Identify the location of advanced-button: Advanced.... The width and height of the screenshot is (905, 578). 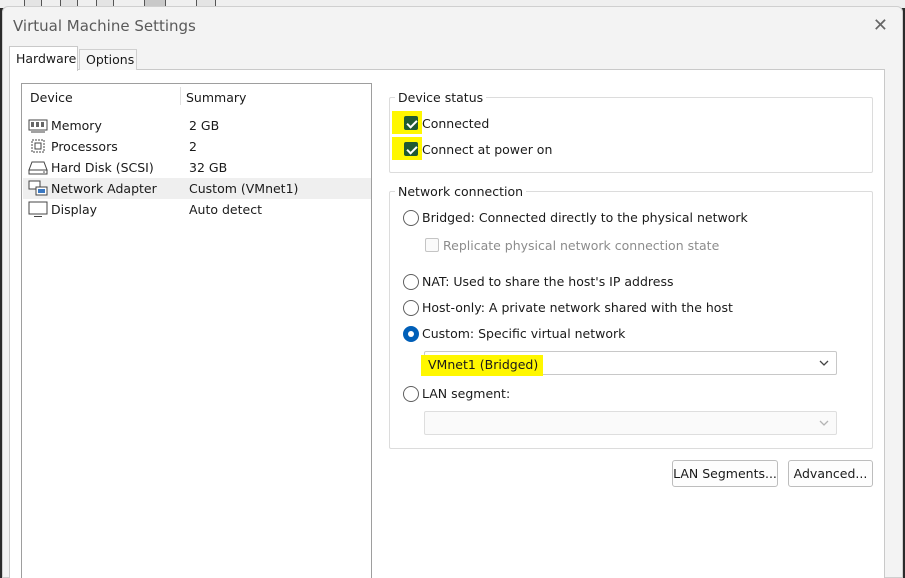
(830, 473).